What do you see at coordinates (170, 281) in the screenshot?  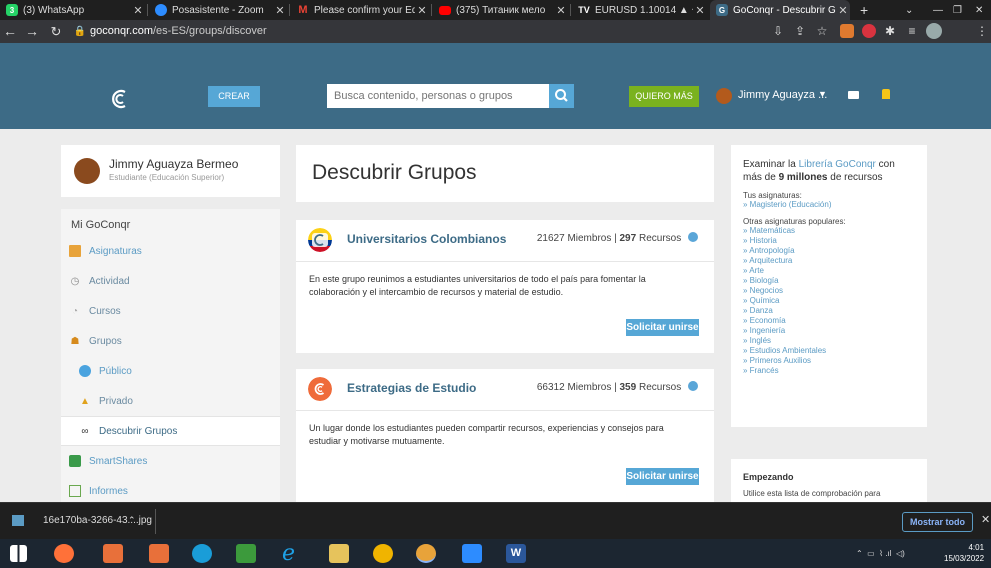 I see `sidebar-item-actividad: ◷ Actividad` at bounding box center [170, 281].